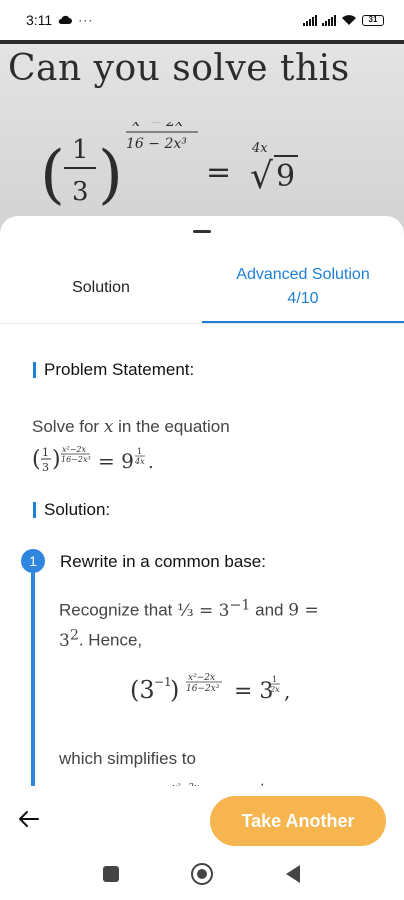  I want to click on photo-base-num: 1, so click(80, 150).